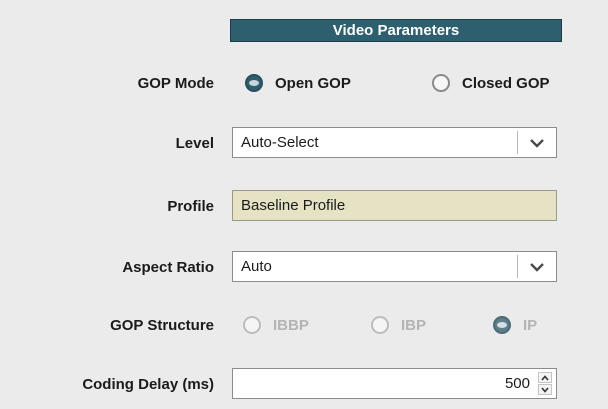  I want to click on gop-structure-label: GOP Structure, so click(162, 325).